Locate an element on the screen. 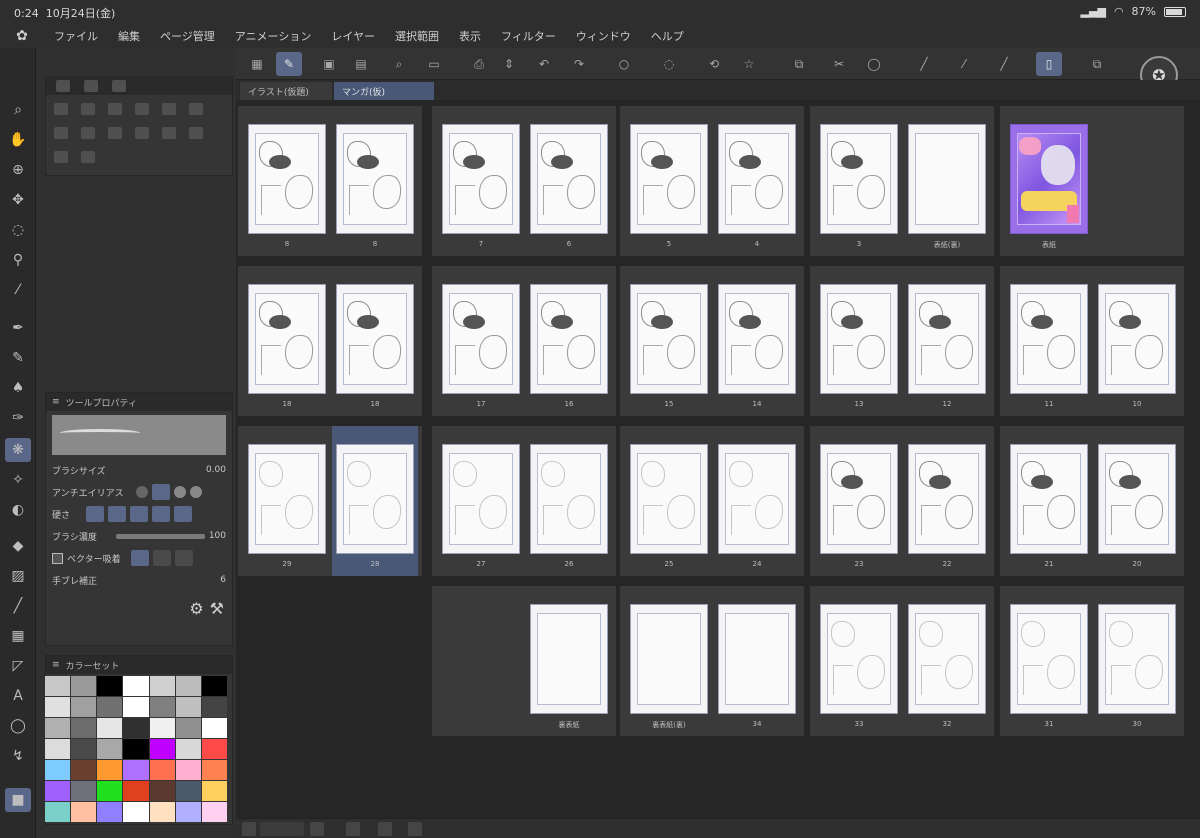 The image size is (1200, 838). menu-help: ヘルプ is located at coordinates (667, 36).